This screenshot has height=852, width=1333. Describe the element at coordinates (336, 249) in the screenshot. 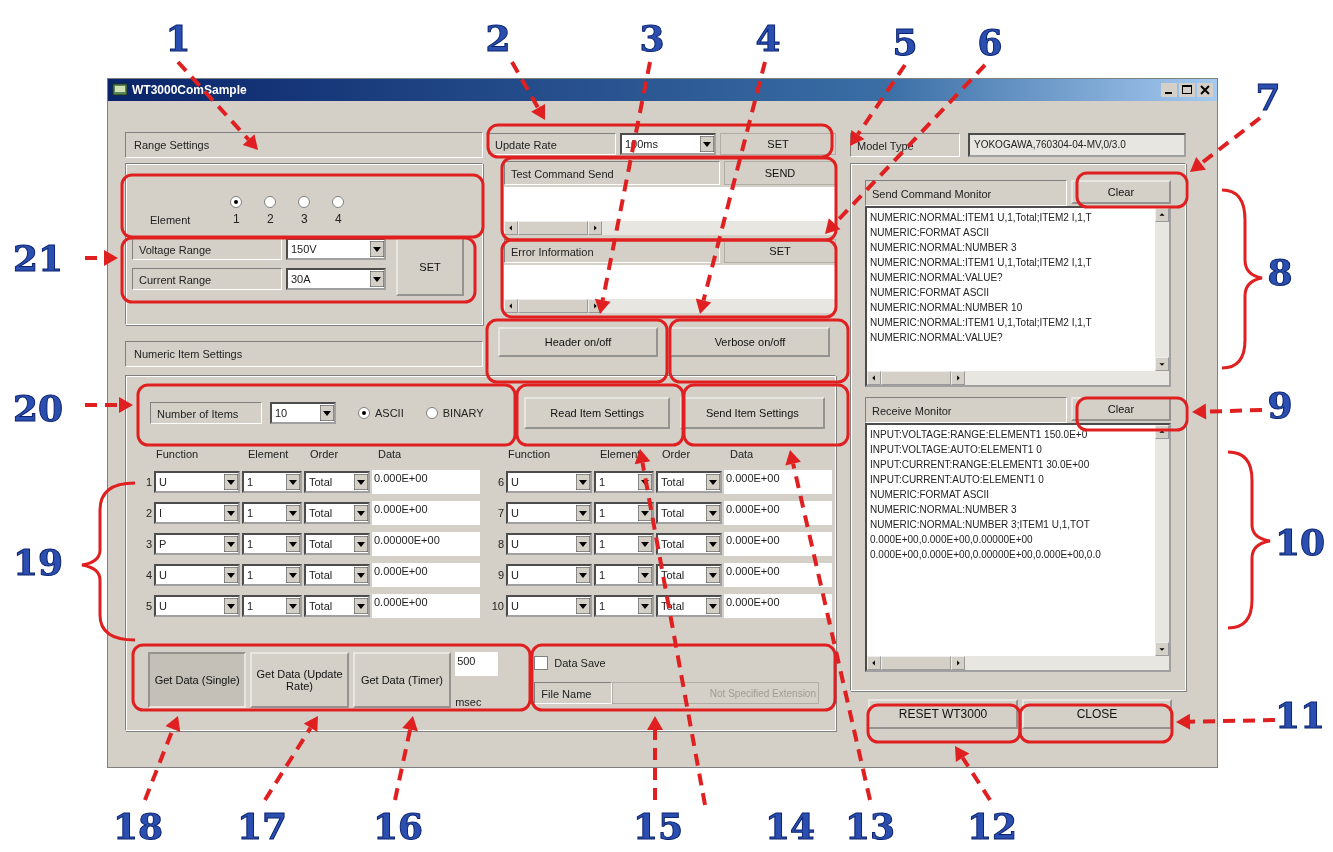

I see `dropdown: 150V` at that location.